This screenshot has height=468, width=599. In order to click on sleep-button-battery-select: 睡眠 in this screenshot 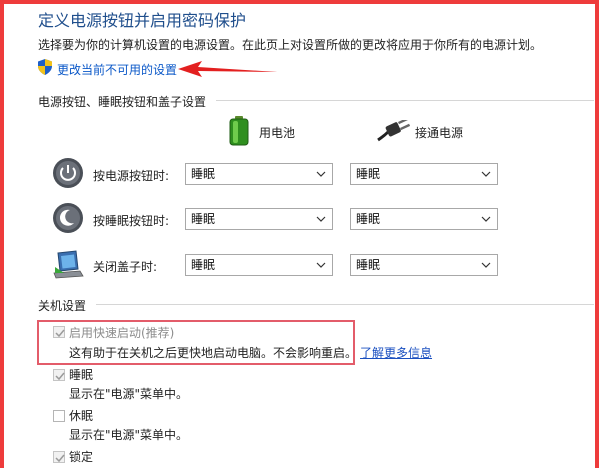, I will do `click(259, 219)`.